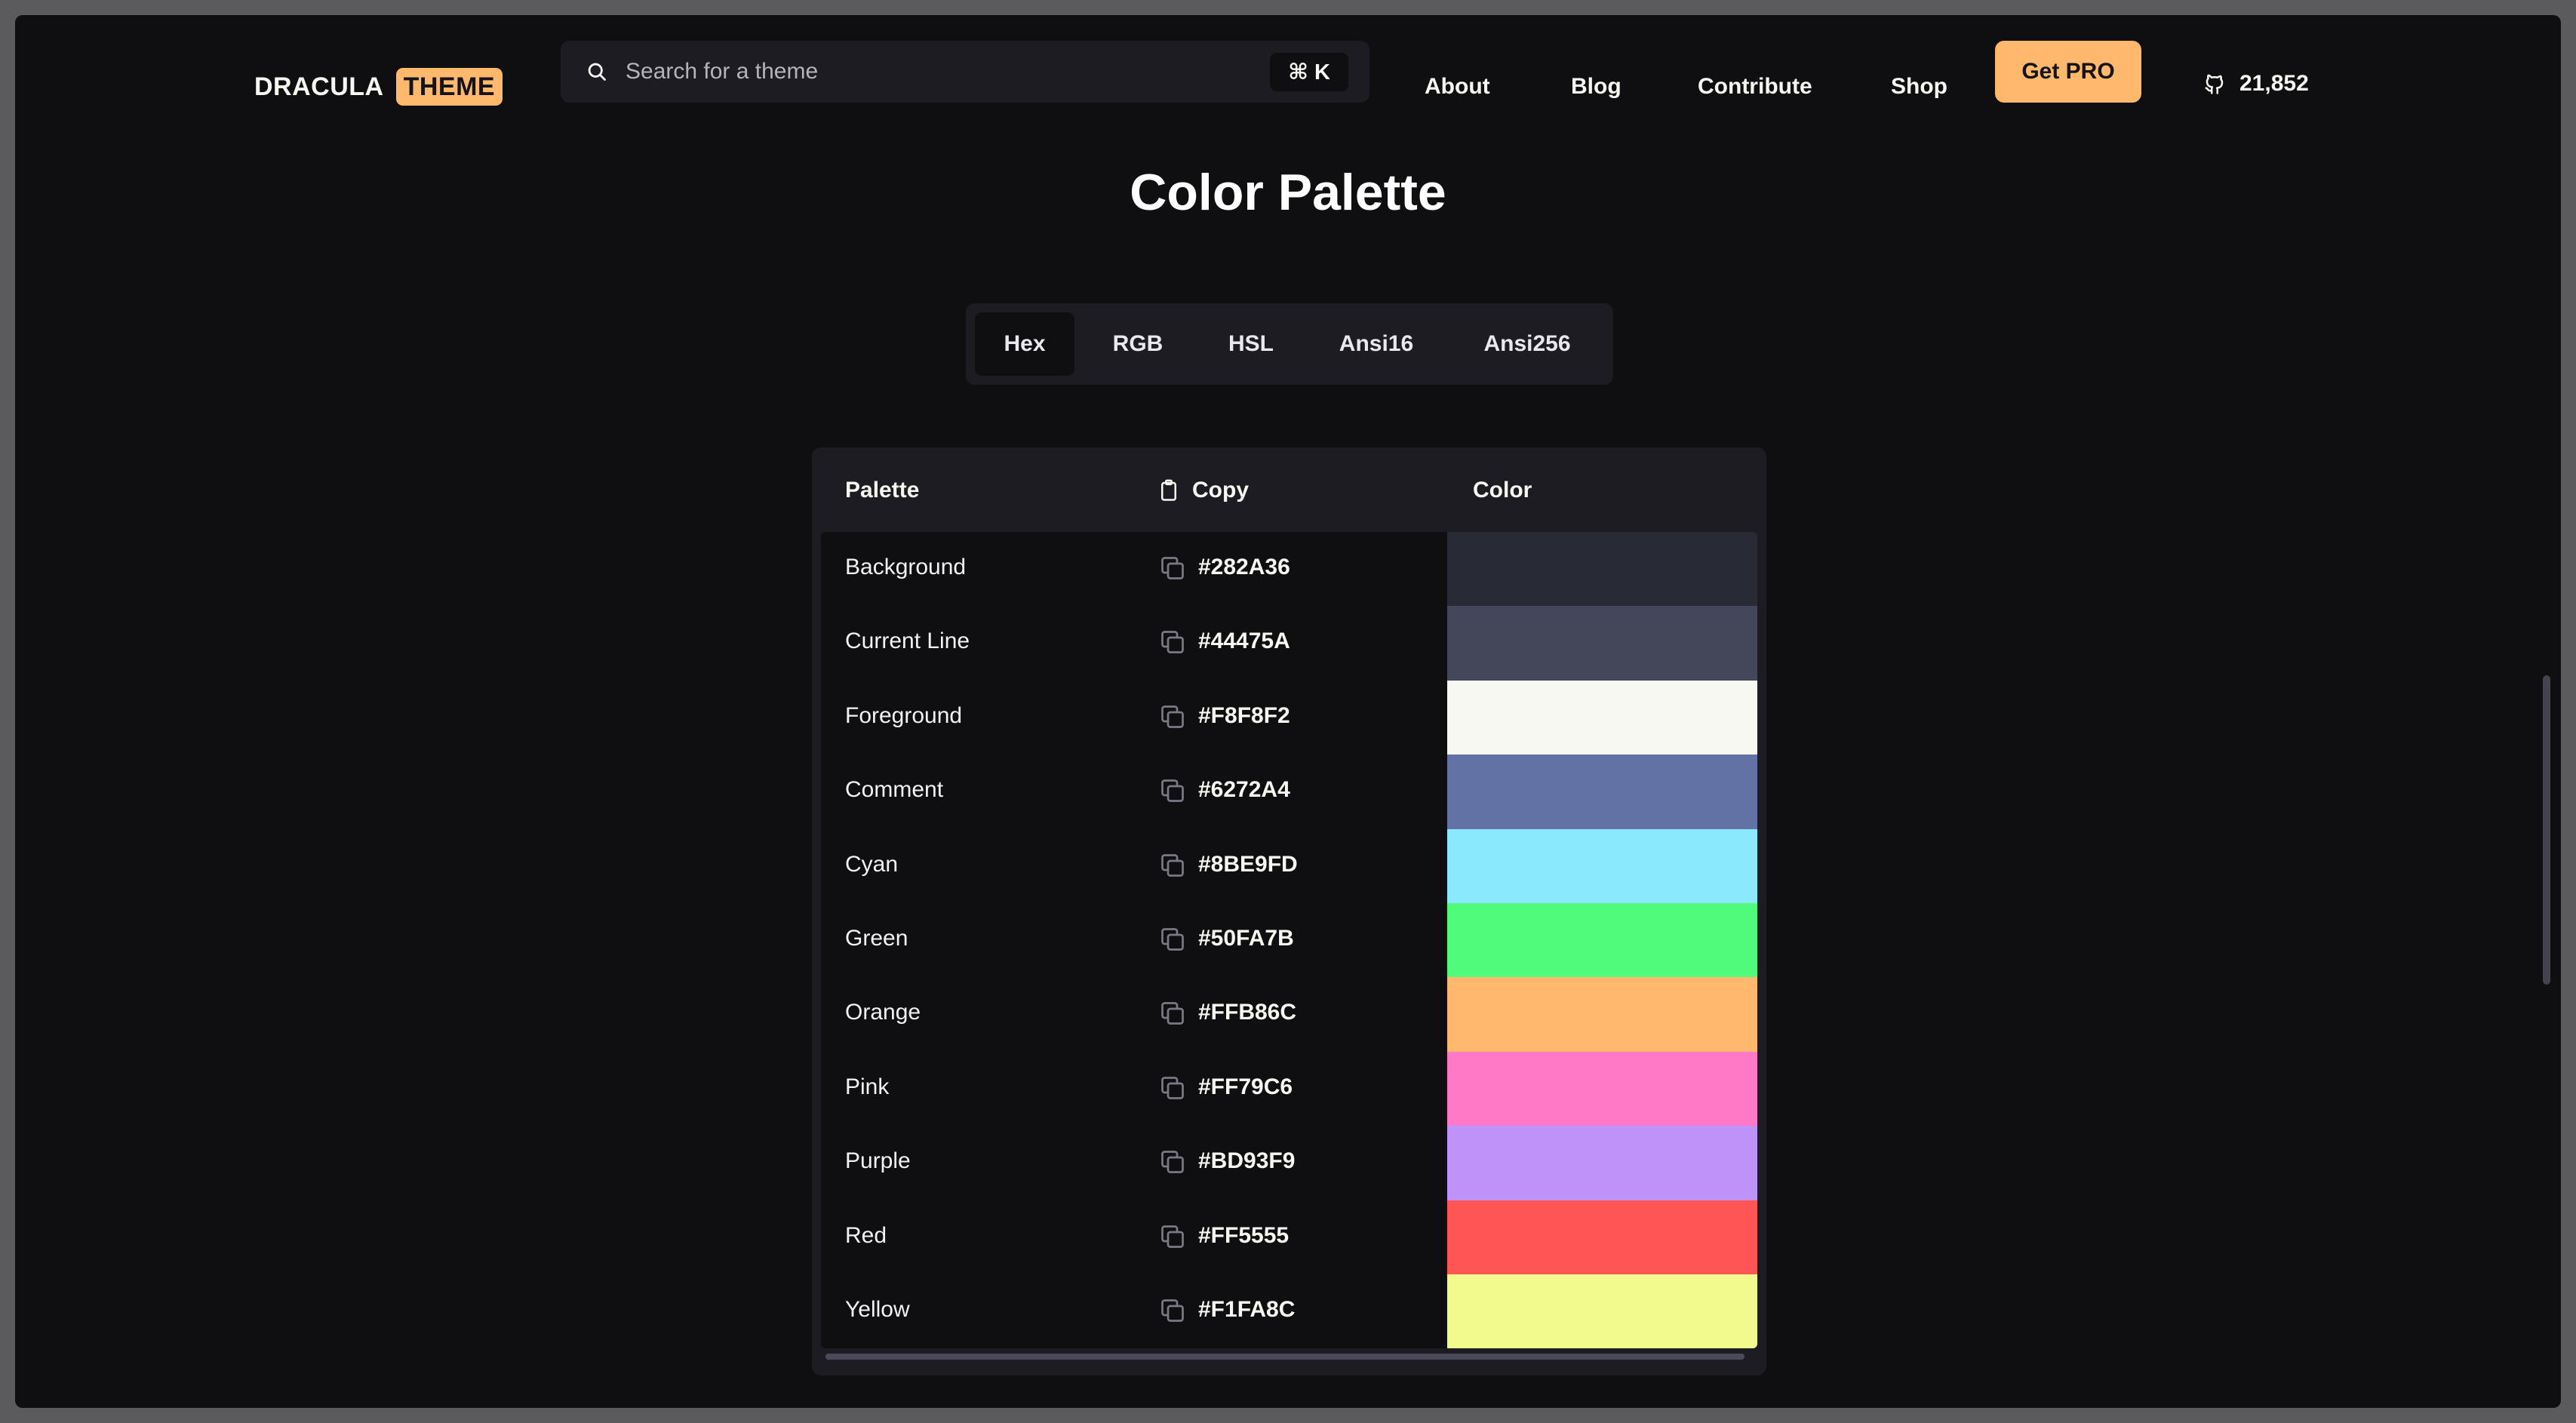 Image resolution: width=2576 pixels, height=1423 pixels. What do you see at coordinates (878, 1161) in the screenshot?
I see `palette-name: Purple` at bounding box center [878, 1161].